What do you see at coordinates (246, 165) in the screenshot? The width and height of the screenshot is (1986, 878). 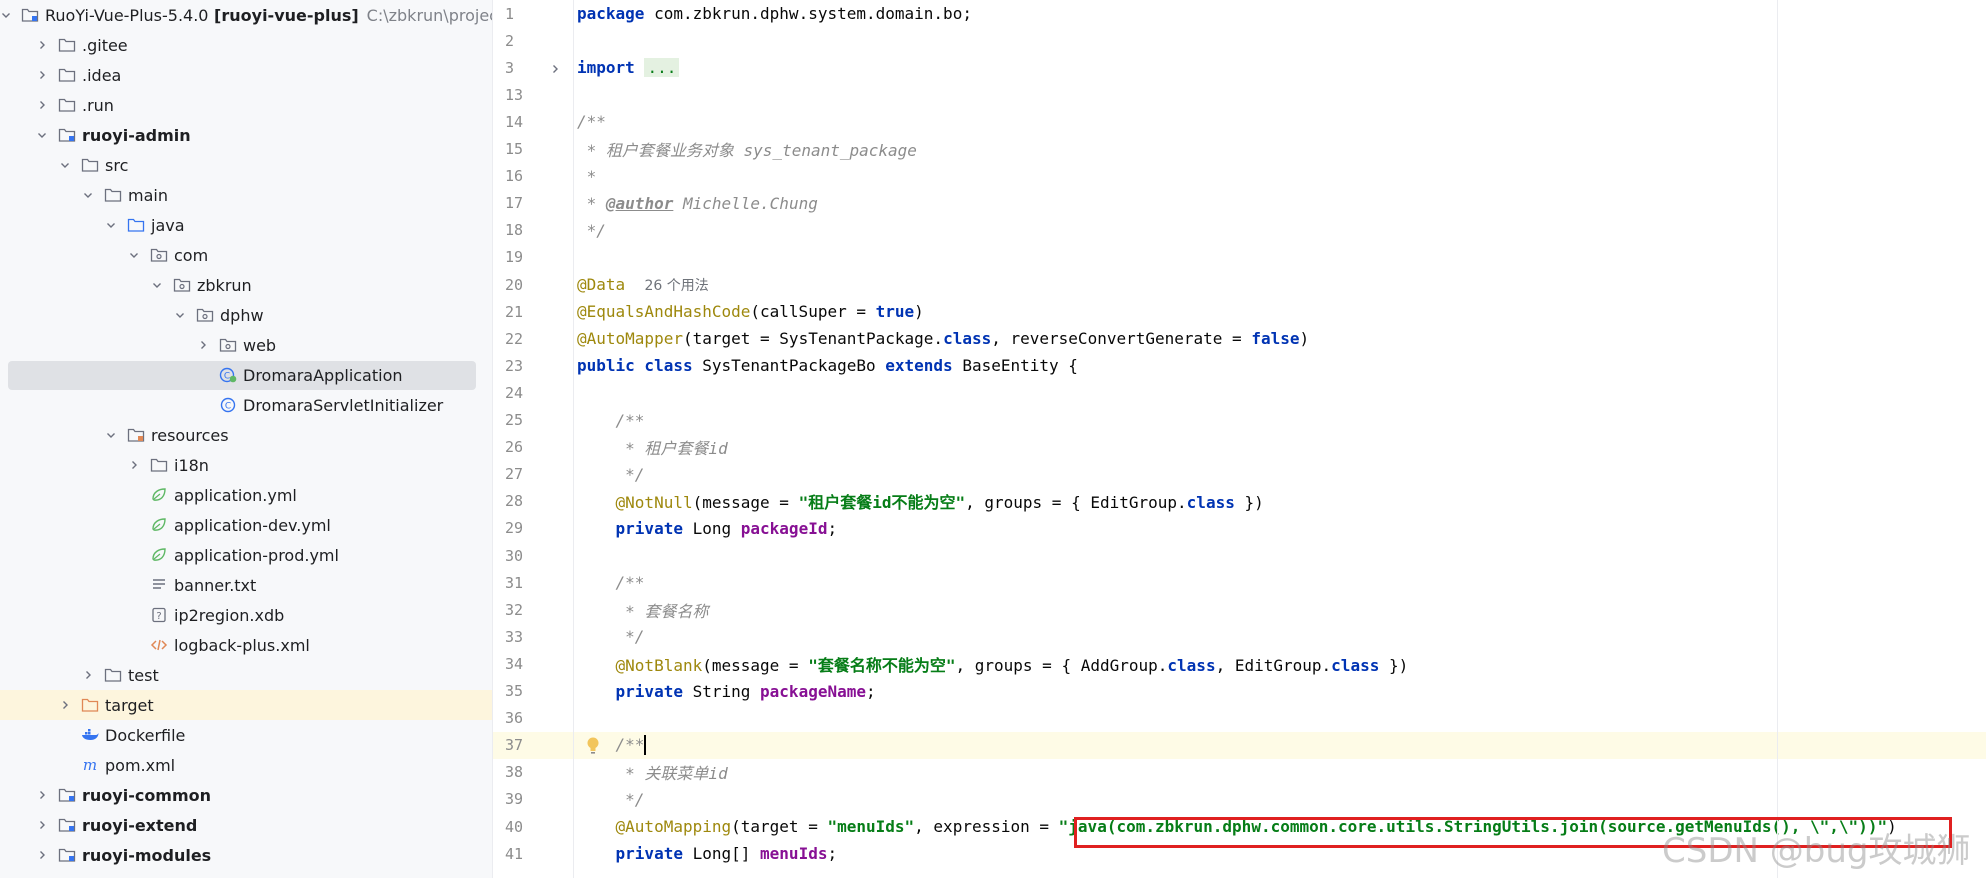 I see `tree-item: src` at bounding box center [246, 165].